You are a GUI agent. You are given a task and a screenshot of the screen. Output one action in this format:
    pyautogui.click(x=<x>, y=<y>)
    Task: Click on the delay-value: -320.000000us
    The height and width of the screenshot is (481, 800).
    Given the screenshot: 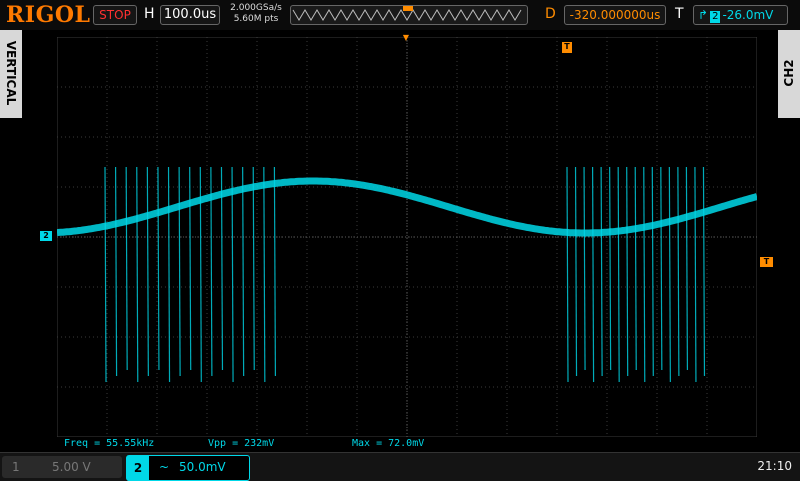 What is the action you would take?
    pyautogui.click(x=615, y=15)
    